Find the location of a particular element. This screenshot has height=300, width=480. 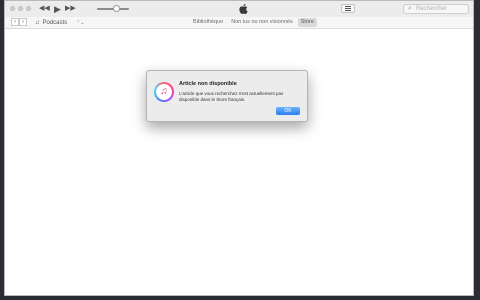

apple-logo-icon is located at coordinates (243, 9).